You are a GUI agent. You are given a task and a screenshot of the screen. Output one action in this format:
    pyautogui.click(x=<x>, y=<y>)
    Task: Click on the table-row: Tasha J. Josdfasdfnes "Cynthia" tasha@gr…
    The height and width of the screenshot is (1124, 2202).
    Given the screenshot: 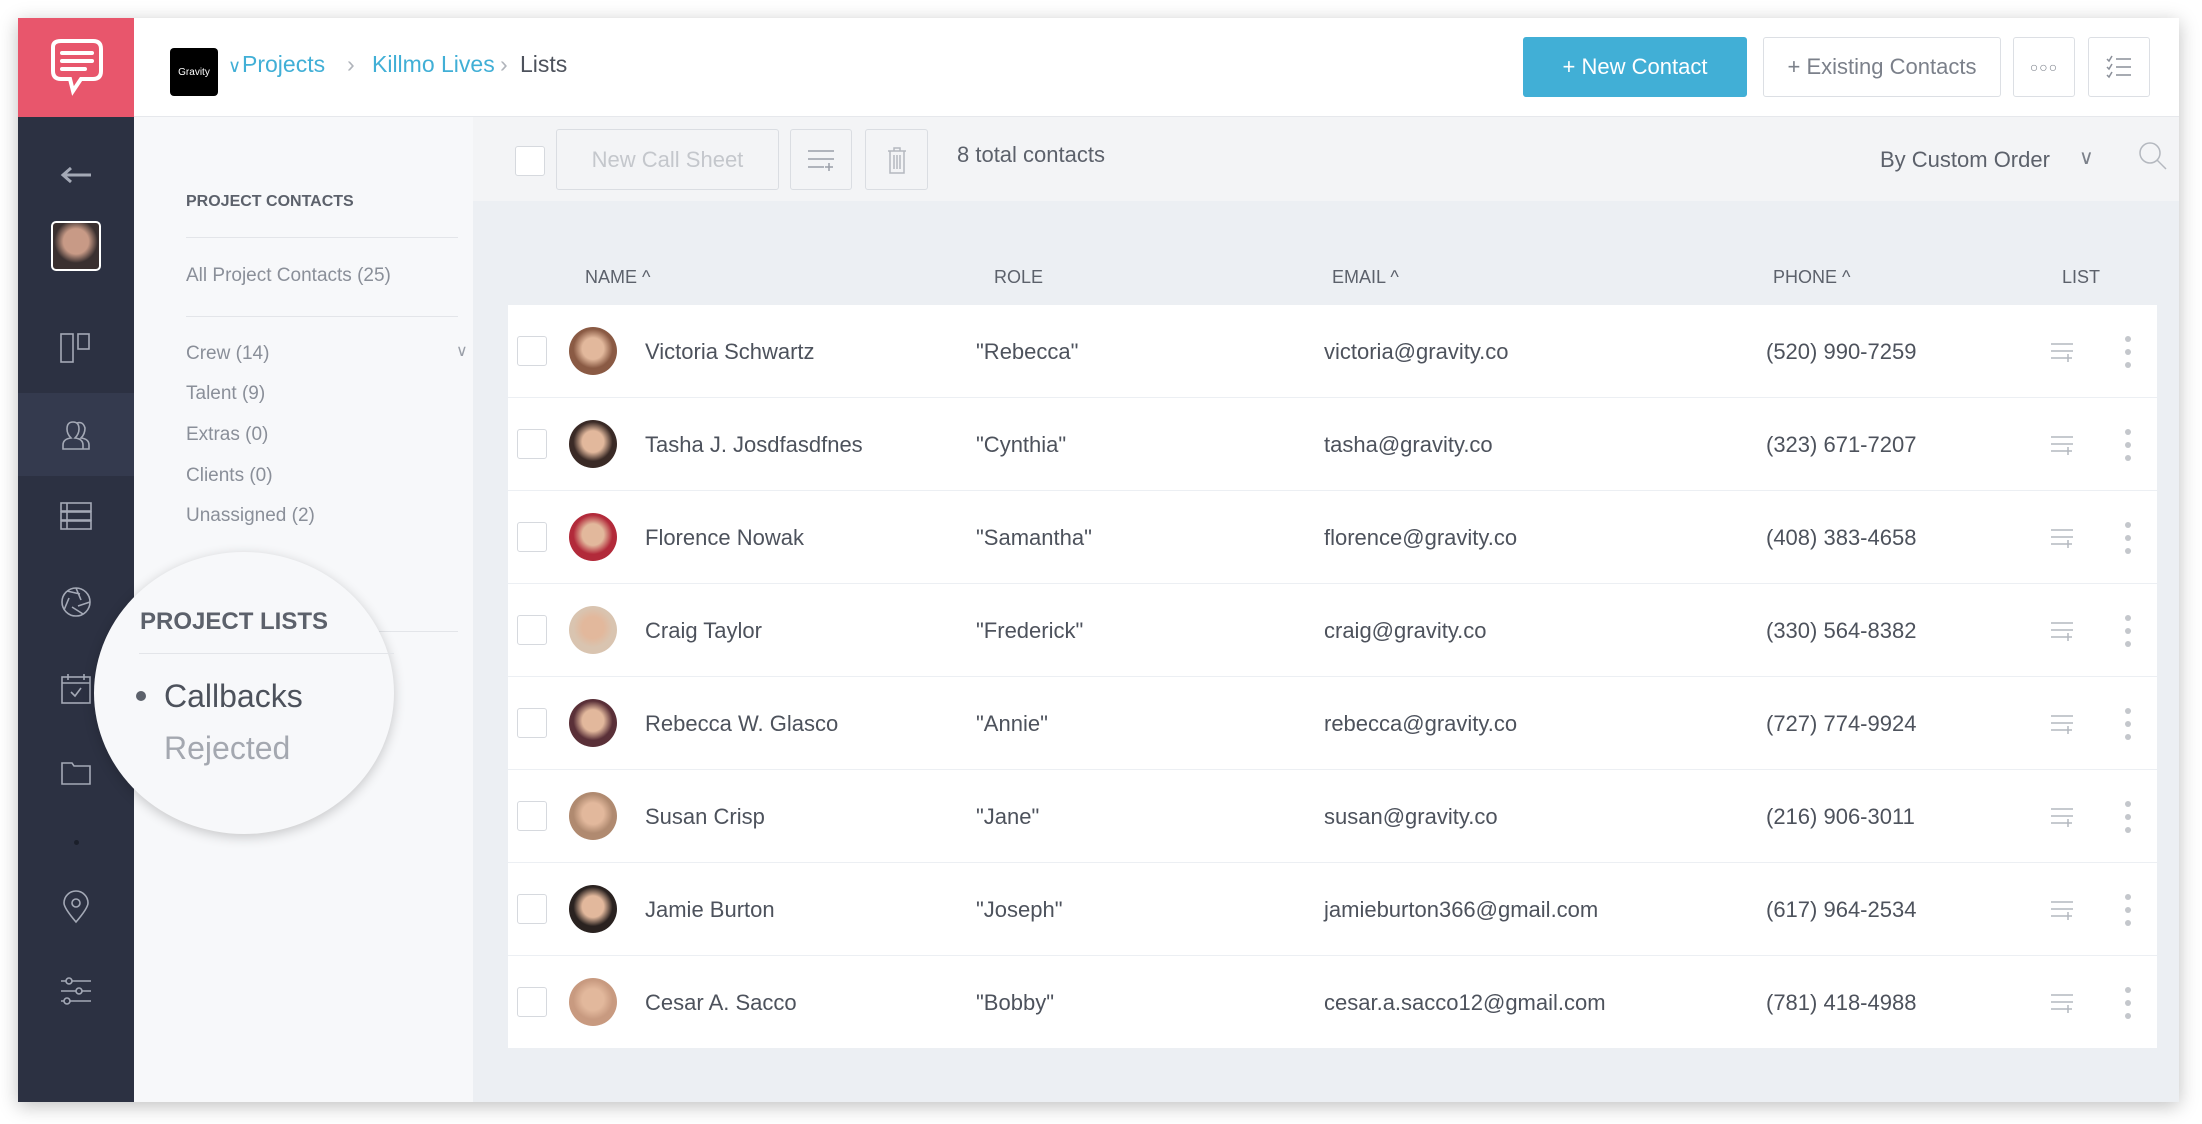 What is the action you would take?
    pyautogui.click(x=1332, y=444)
    